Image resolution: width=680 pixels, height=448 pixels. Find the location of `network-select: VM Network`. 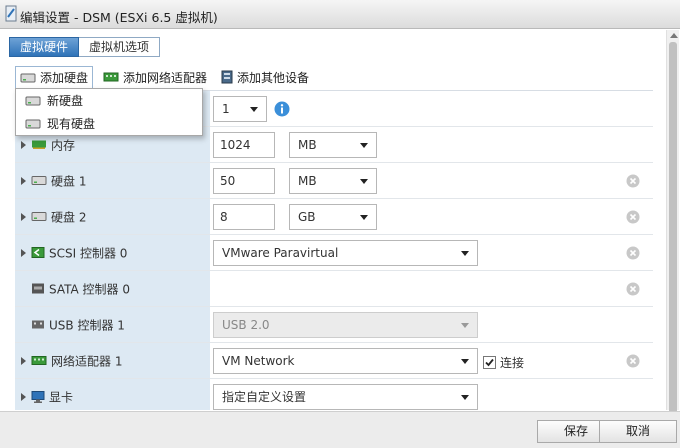

network-select: VM Network is located at coordinates (345, 361).